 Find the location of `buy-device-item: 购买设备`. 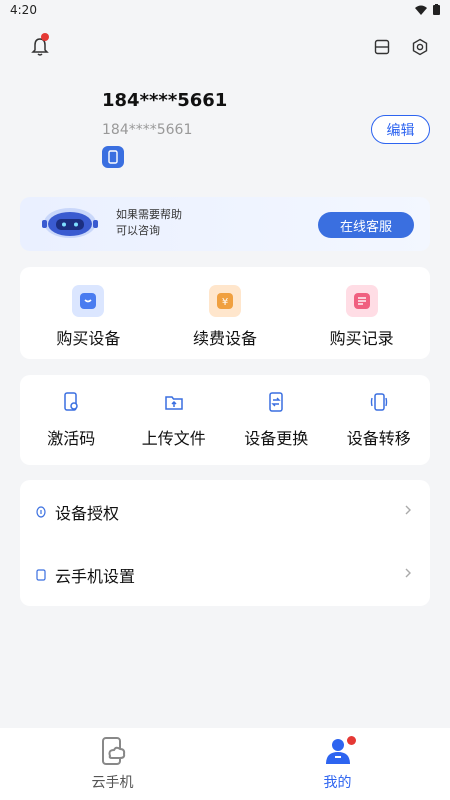

buy-device-item: 购买设备 is located at coordinates (88, 313).